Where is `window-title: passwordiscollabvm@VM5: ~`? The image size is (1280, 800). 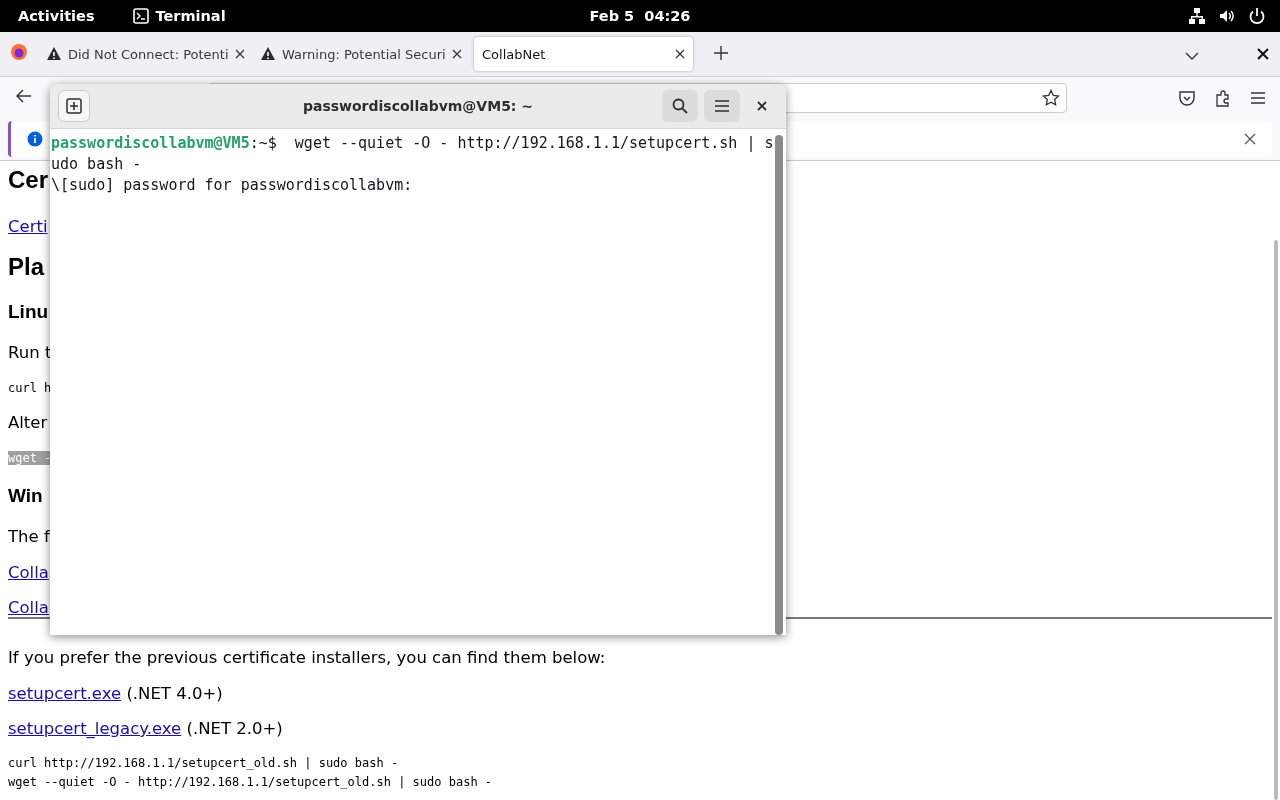
window-title: passwordiscollabvm@VM5: ~ is located at coordinates (418, 106).